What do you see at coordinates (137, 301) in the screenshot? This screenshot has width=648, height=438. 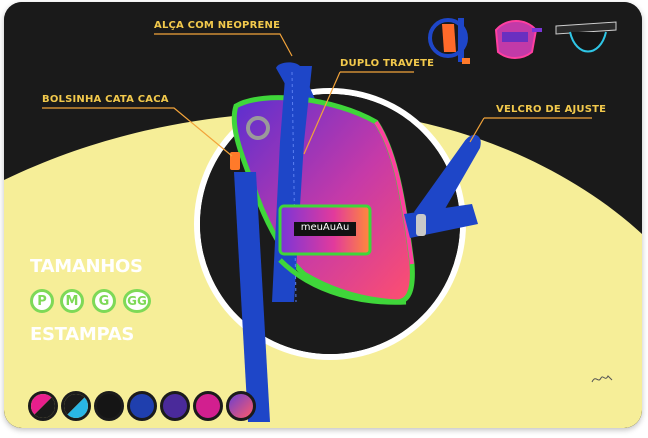 I see `size-option-gg: GG` at bounding box center [137, 301].